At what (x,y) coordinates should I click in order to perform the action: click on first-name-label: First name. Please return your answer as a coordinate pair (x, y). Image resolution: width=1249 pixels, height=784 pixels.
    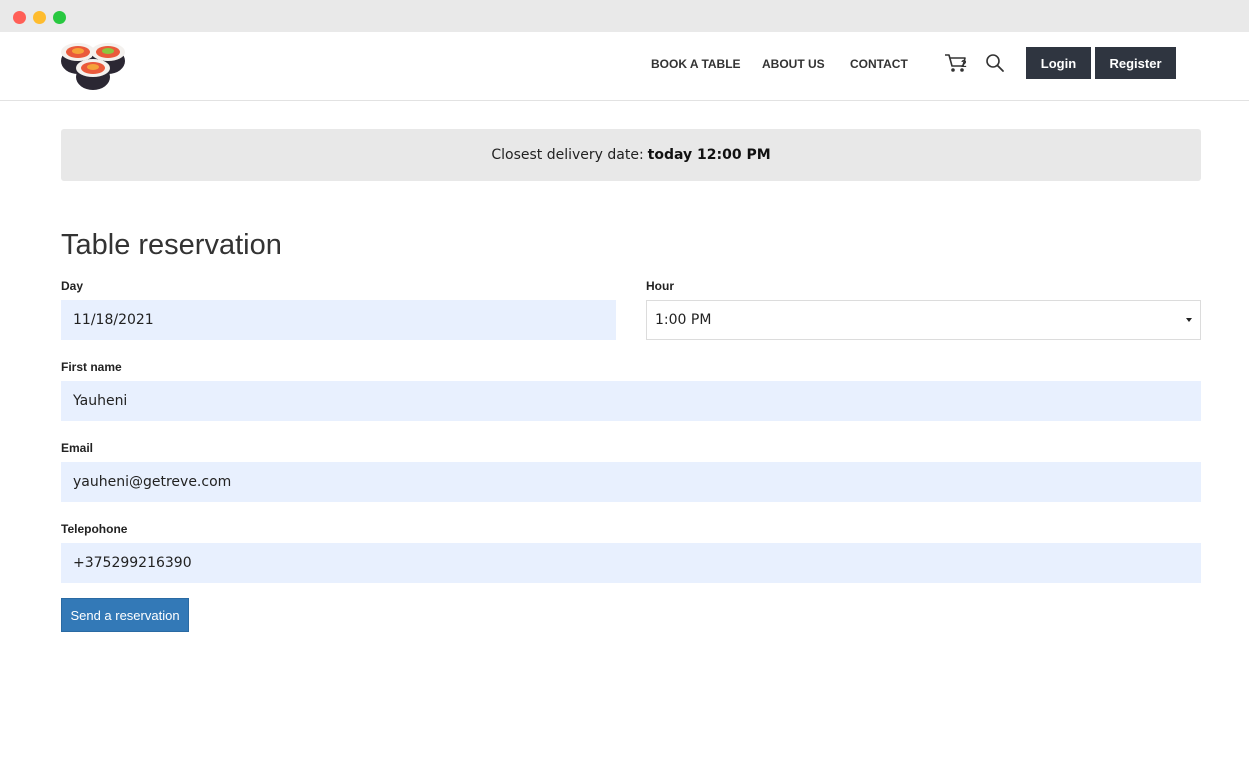
    Looking at the image, I should click on (91, 367).